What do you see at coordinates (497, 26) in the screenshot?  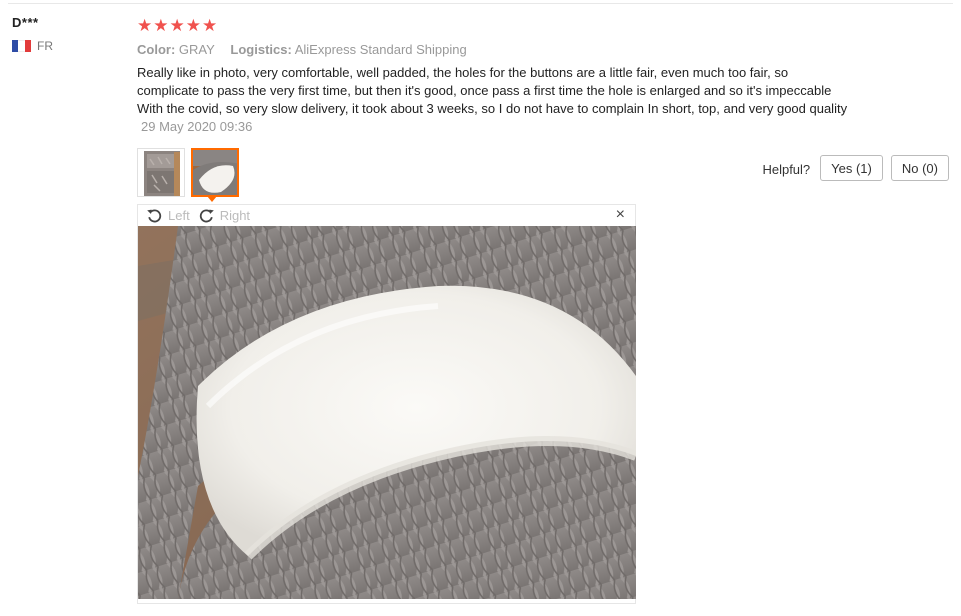 I see `star-rating: ★ ★ ★ ★ ★` at bounding box center [497, 26].